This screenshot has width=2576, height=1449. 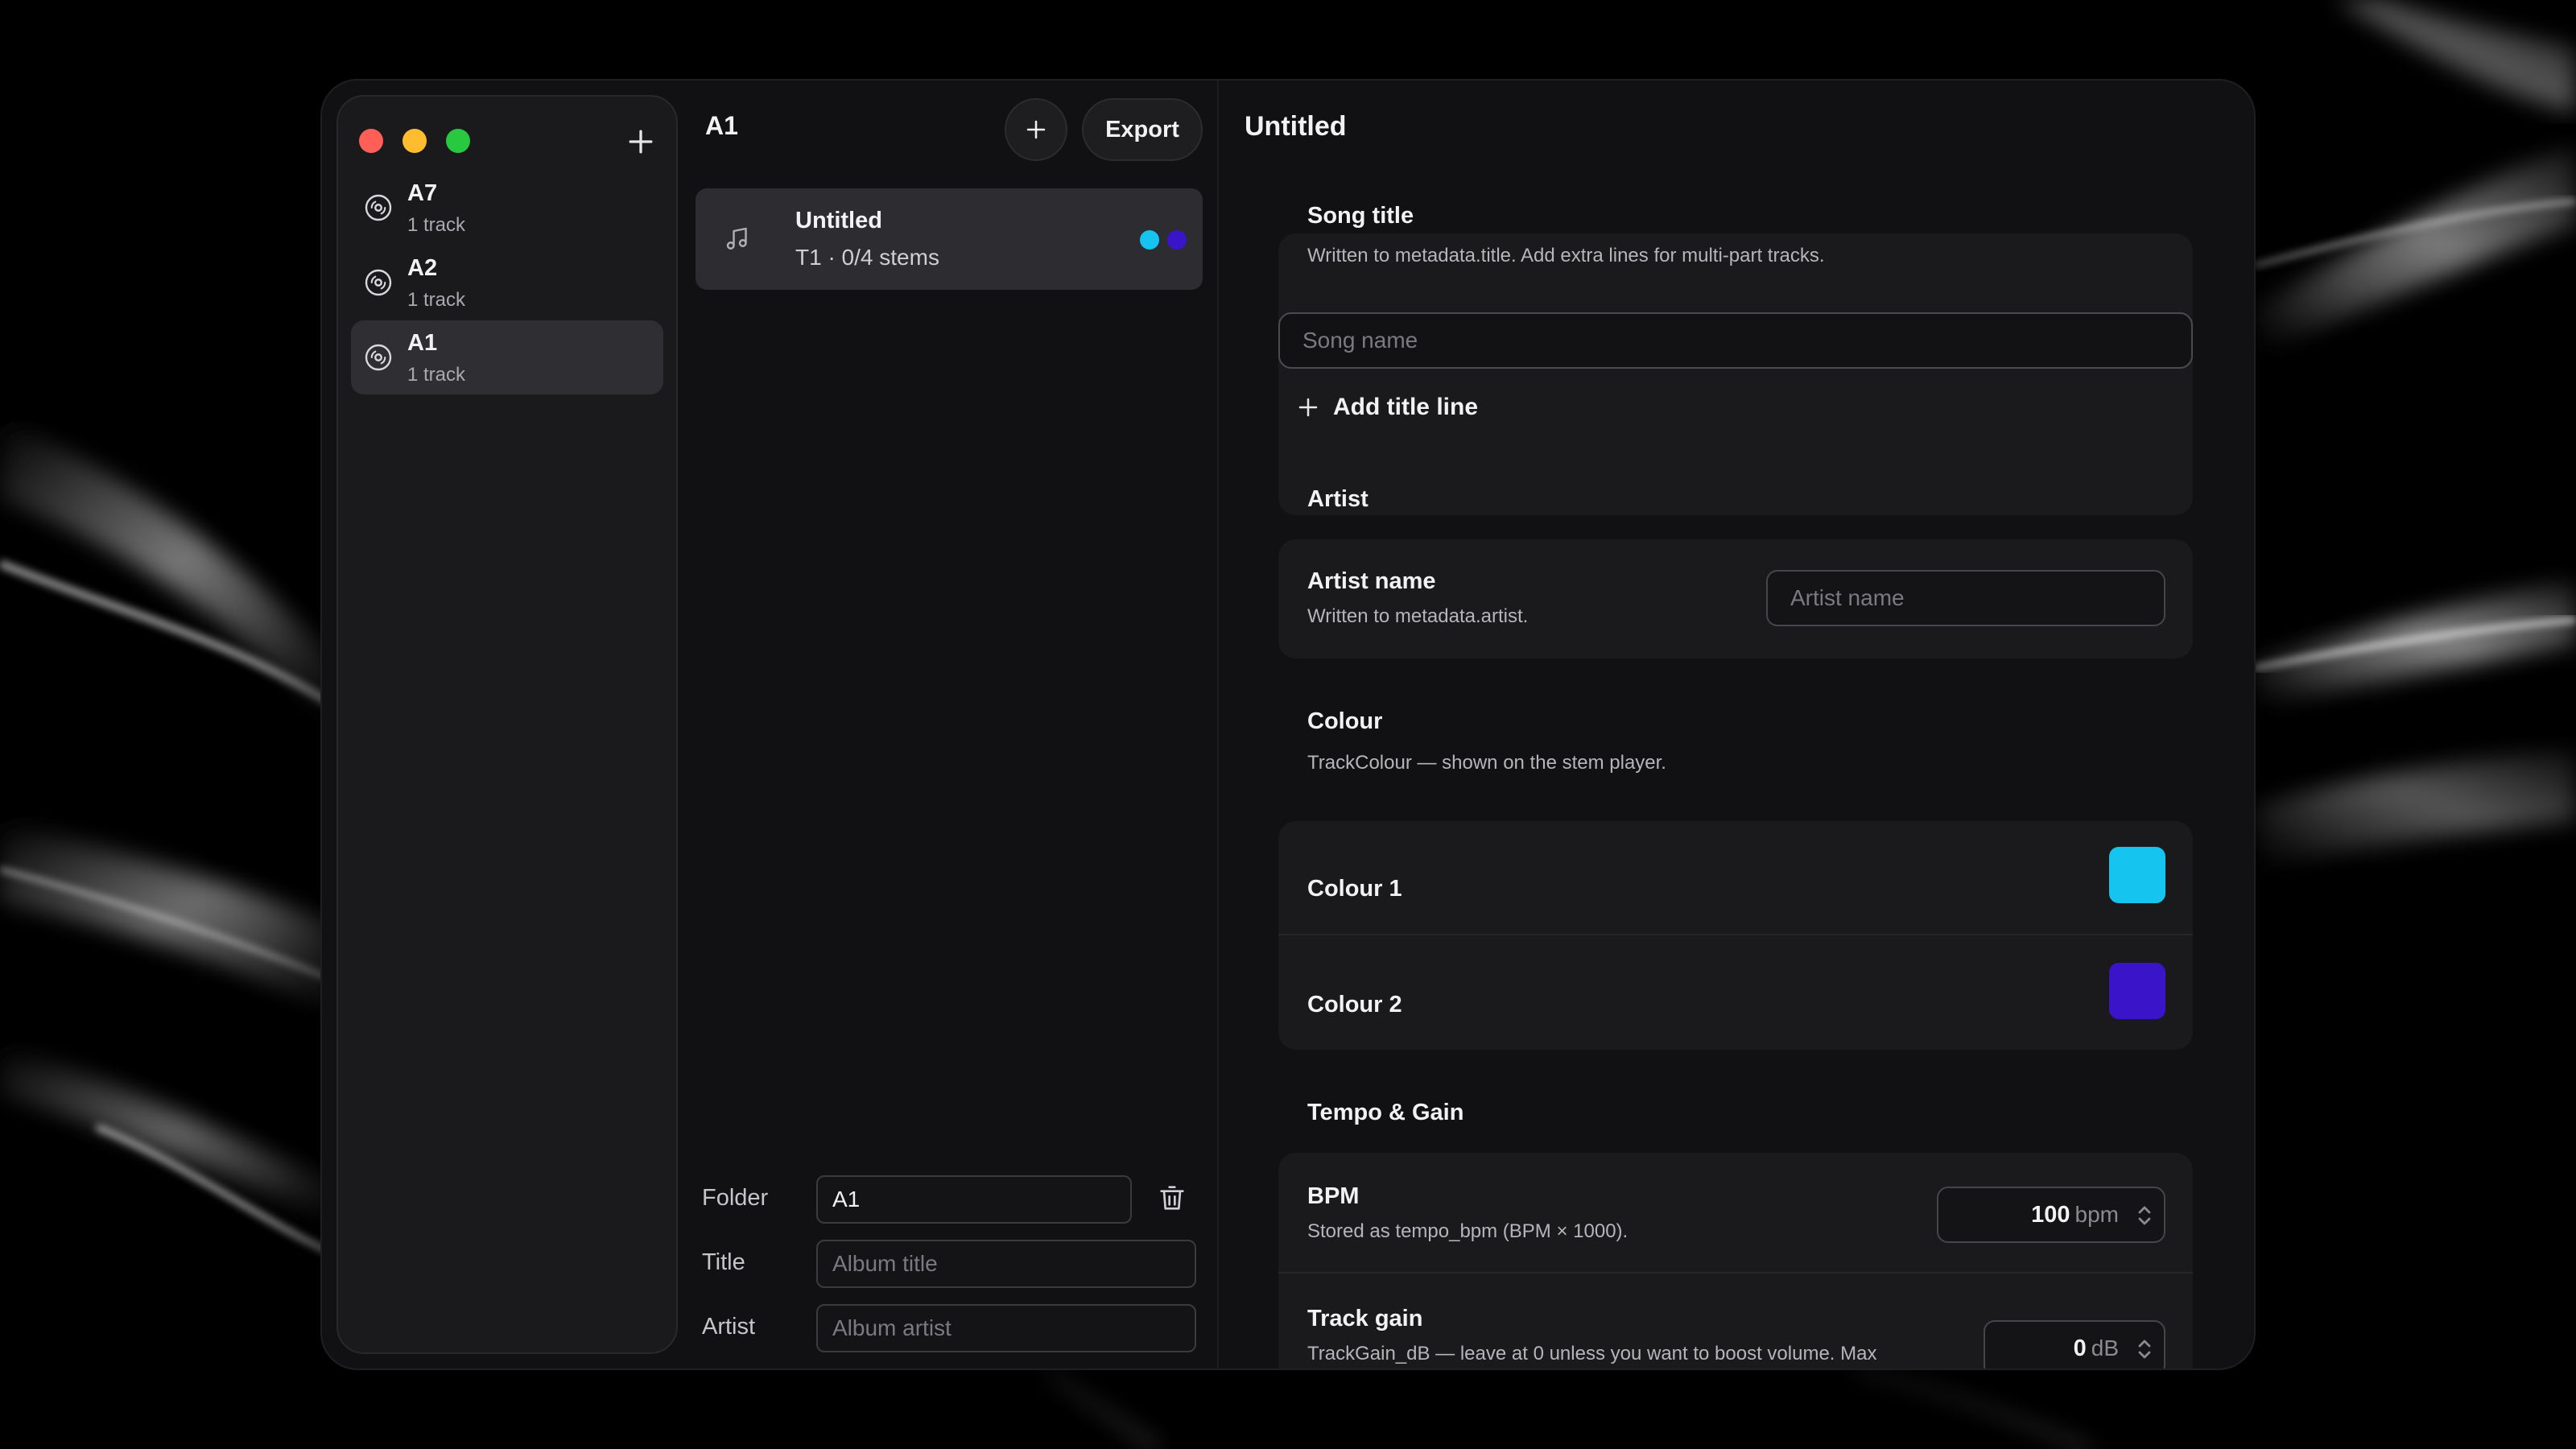 What do you see at coordinates (1354, 1005) in the screenshot?
I see `colour-2-label: Colour 2` at bounding box center [1354, 1005].